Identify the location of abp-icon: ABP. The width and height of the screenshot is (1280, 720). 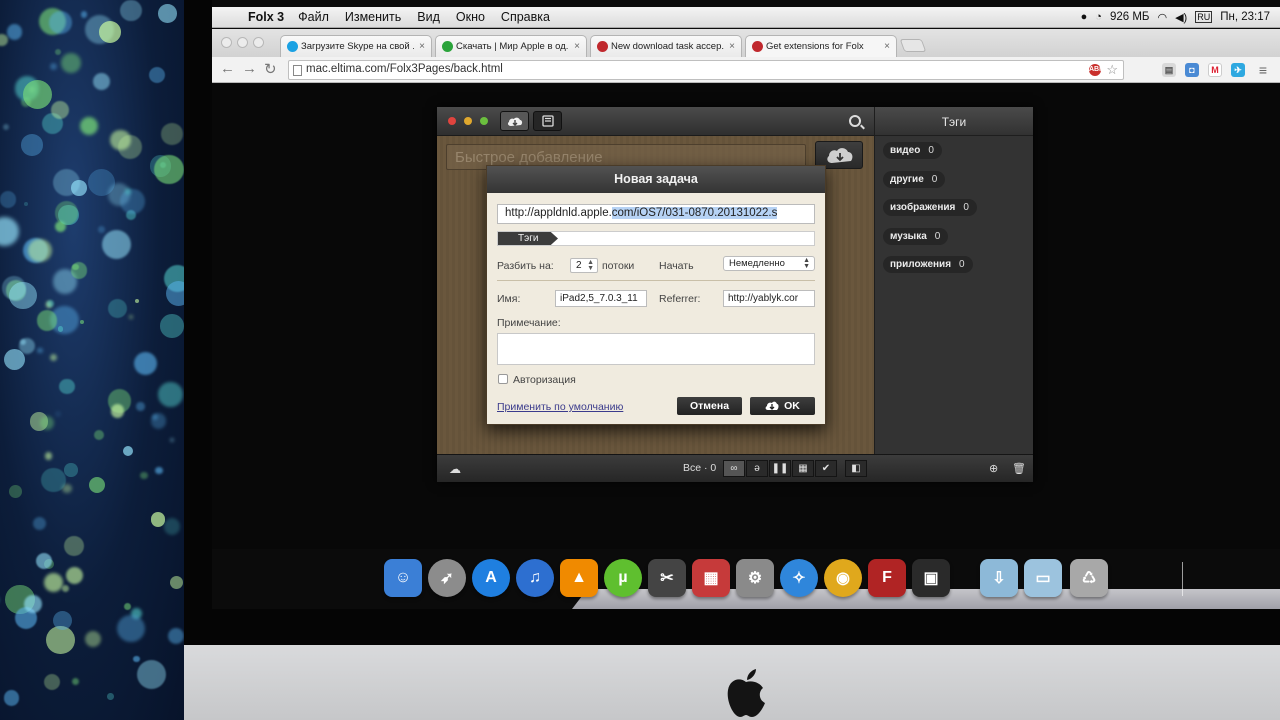
(1096, 70).